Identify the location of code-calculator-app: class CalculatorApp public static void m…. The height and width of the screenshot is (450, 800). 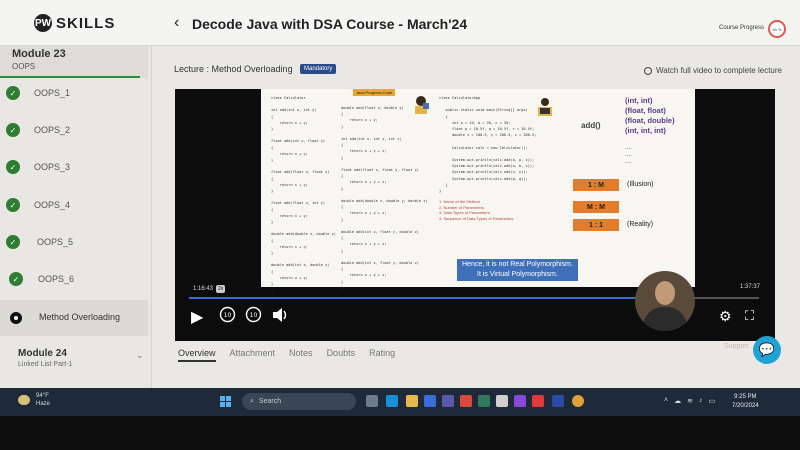
(488, 145).